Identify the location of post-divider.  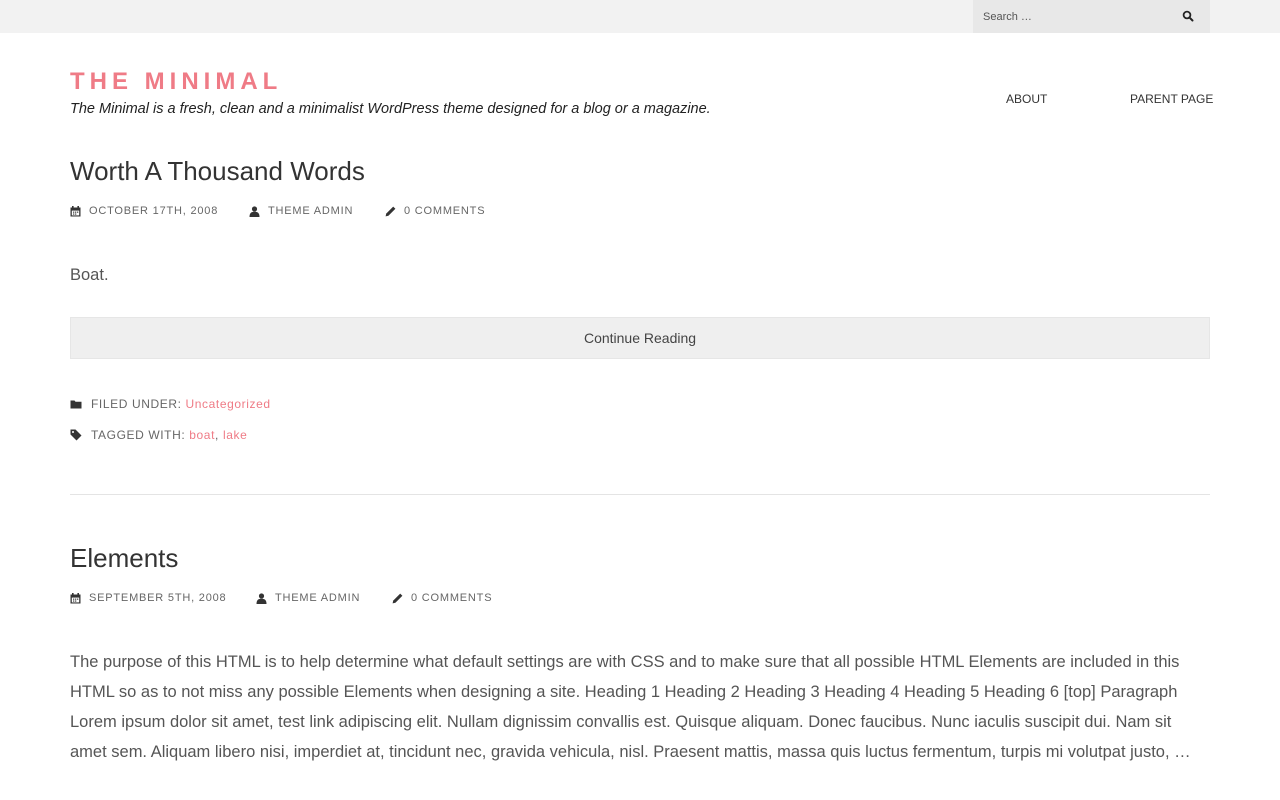
(640, 494).